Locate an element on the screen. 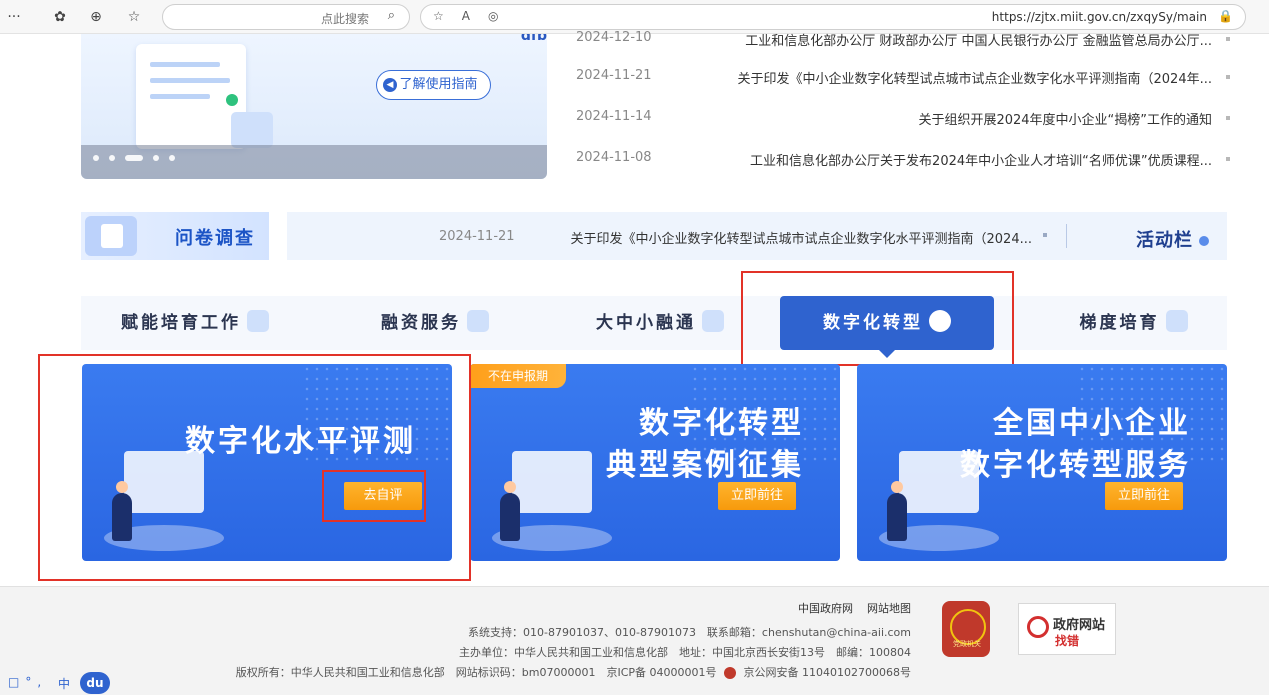 This screenshot has height=695, width=1269. magnifier-icon is located at coordinates (1038, 627).